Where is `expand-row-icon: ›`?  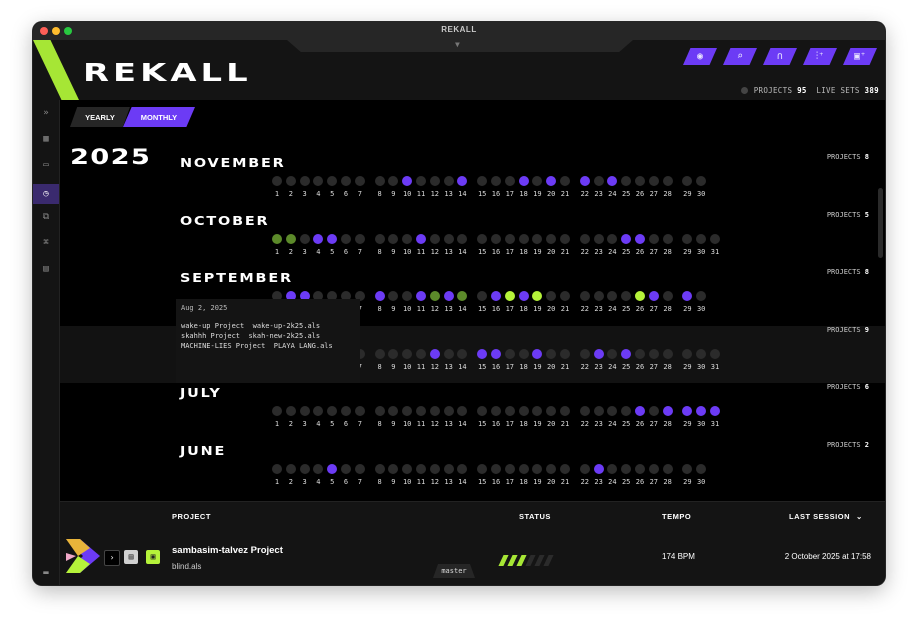 expand-row-icon: › is located at coordinates (112, 558).